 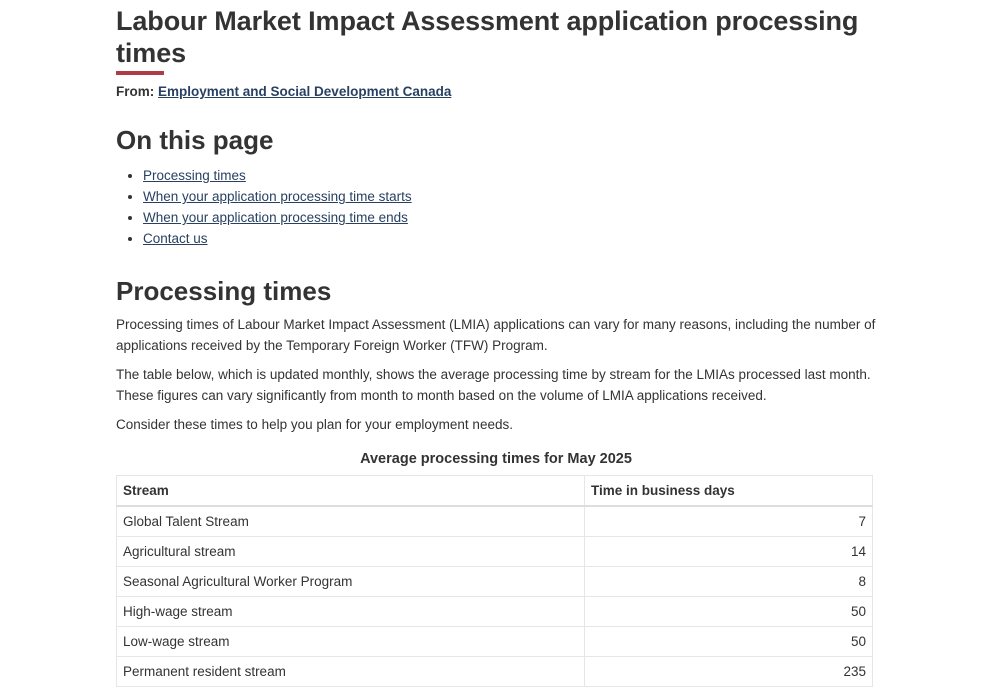 What do you see at coordinates (304, 91) in the screenshot?
I see `department-link: Employment and Social Development Canada` at bounding box center [304, 91].